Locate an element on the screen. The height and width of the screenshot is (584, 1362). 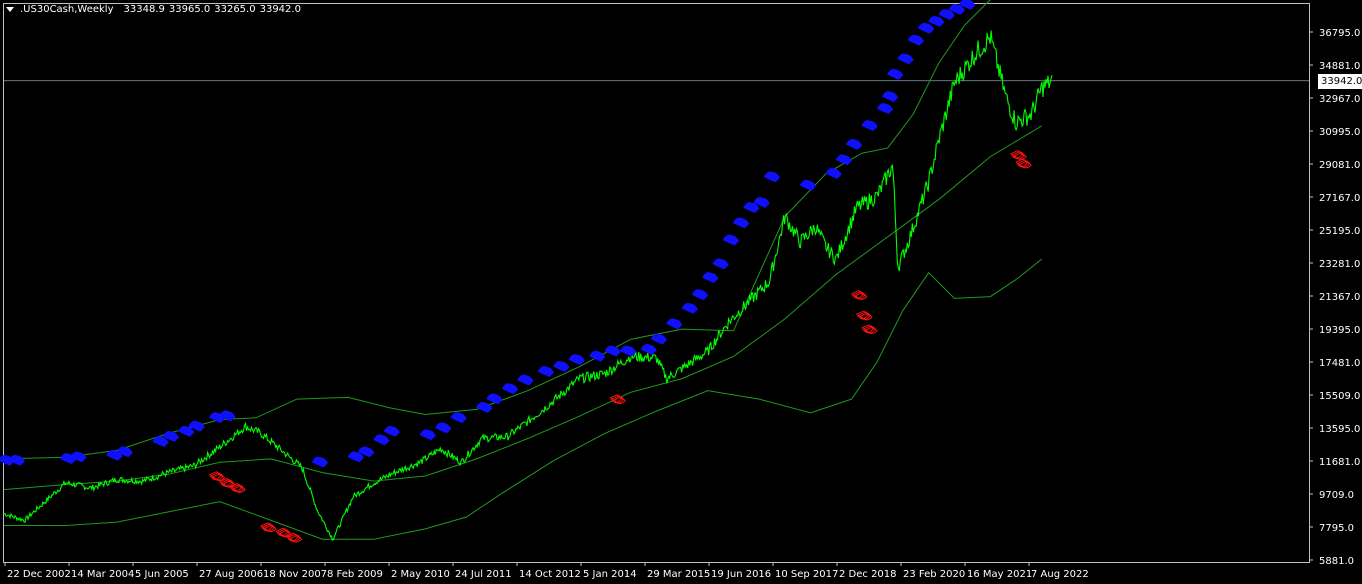
x-tick-label: 5 Jun 2005 is located at coordinates (162, 574).